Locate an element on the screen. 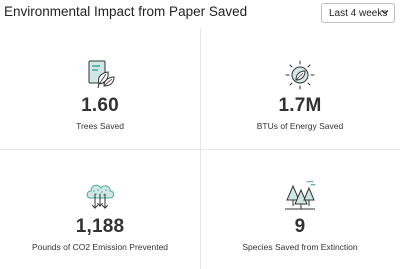 This screenshot has width=400, height=269. period-select: Last 4 weeks is located at coordinates (358, 13).